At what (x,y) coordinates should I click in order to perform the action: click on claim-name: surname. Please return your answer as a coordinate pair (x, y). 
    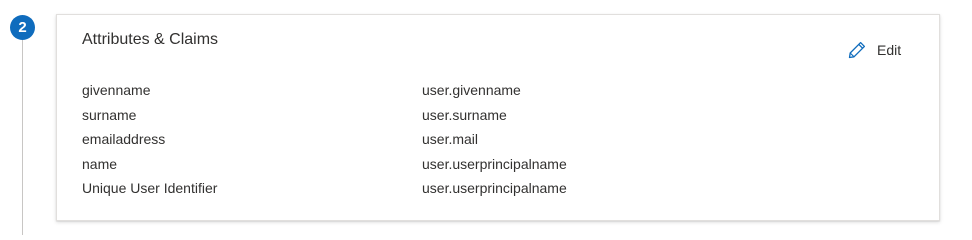
    Looking at the image, I should click on (109, 114).